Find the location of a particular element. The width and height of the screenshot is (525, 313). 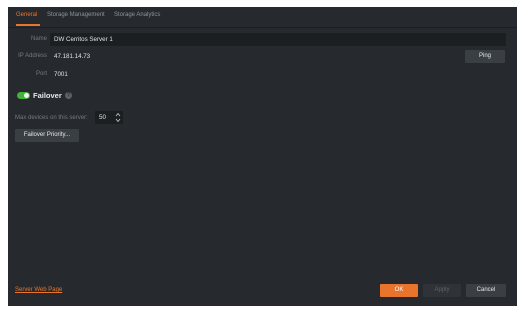

spin-arrows-icon is located at coordinates (118, 117).